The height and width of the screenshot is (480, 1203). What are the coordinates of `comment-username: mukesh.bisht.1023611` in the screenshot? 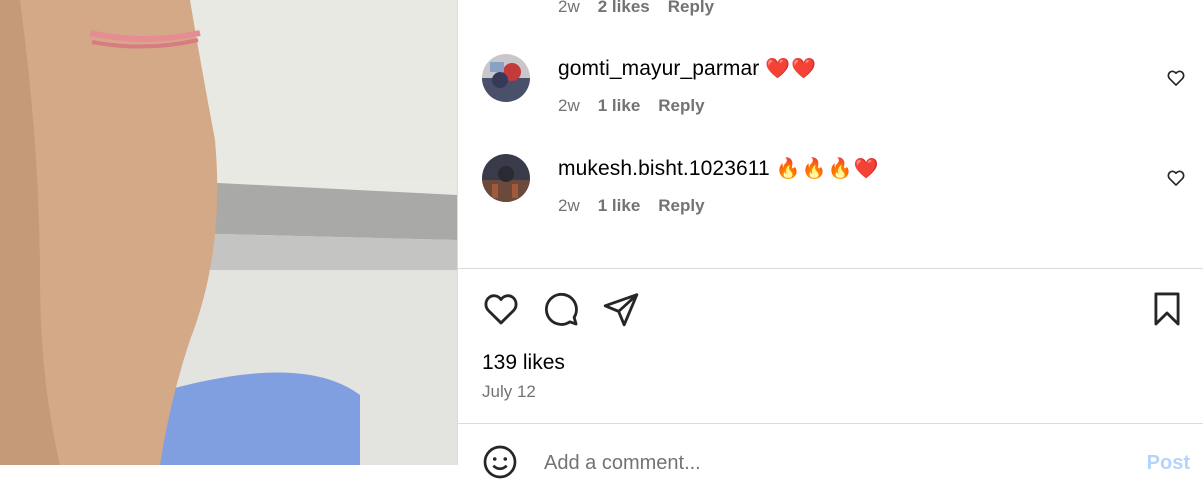 It's located at (664, 169).